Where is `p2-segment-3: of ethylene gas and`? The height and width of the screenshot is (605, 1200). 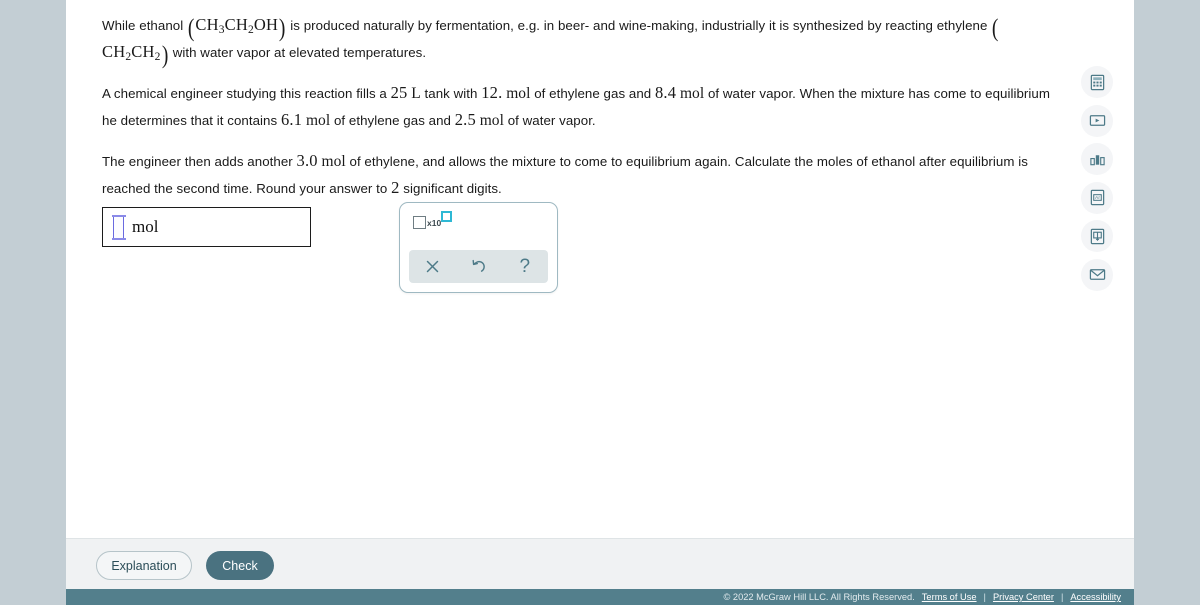 p2-segment-3: of ethylene gas and is located at coordinates (592, 93).